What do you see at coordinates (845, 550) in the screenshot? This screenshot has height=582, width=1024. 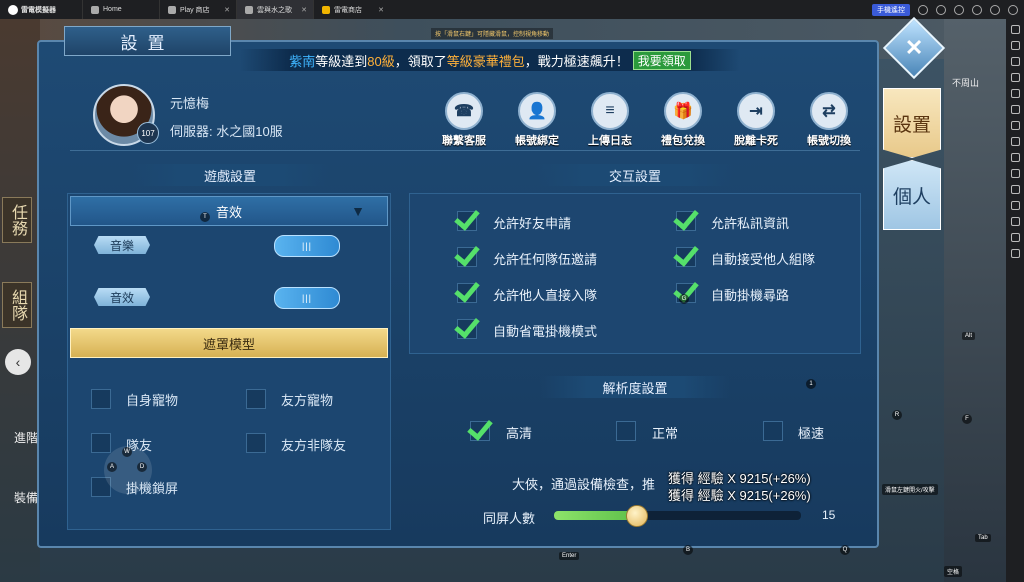 I see `key-q-overlay: Q` at bounding box center [845, 550].